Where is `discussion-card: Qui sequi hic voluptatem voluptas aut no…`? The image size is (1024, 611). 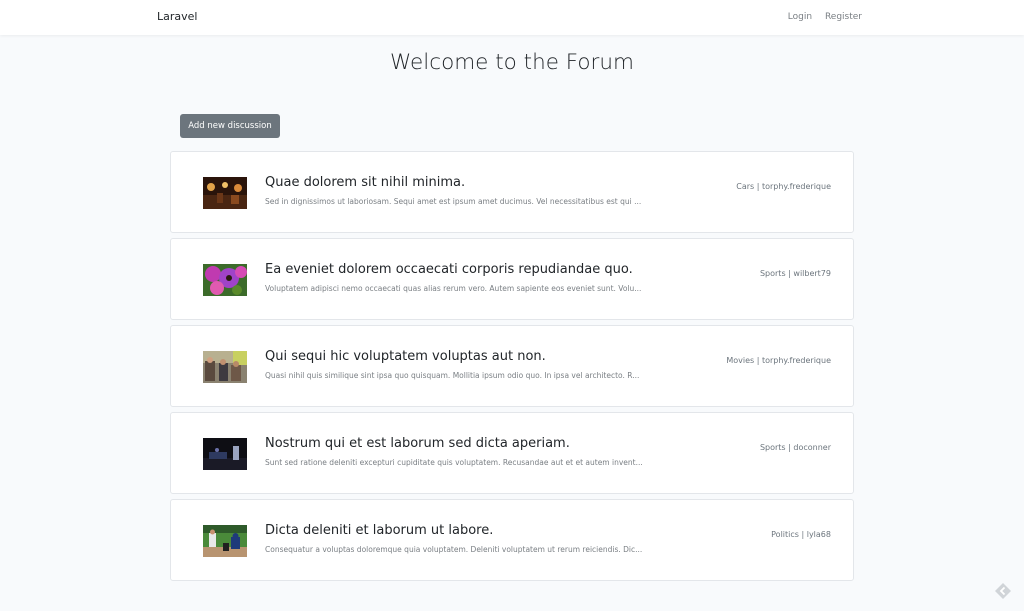
discussion-card: Qui sequi hic voluptatem voluptas aut no… is located at coordinates (512, 366).